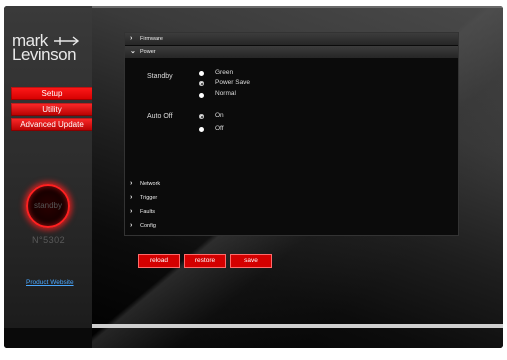 Image resolution: width=507 pixels, height=360 pixels. Describe the element at coordinates (291, 184) in the screenshot. I see `section-network: › Network` at that location.